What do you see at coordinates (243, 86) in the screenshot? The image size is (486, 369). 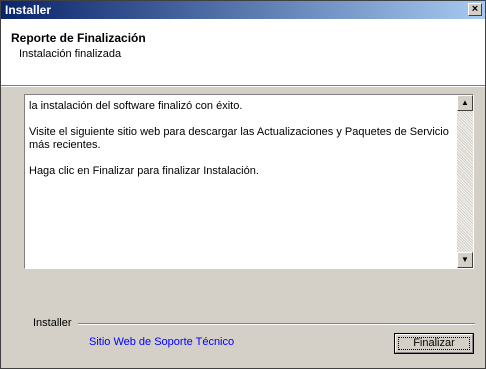 I see `header-divider` at bounding box center [243, 86].